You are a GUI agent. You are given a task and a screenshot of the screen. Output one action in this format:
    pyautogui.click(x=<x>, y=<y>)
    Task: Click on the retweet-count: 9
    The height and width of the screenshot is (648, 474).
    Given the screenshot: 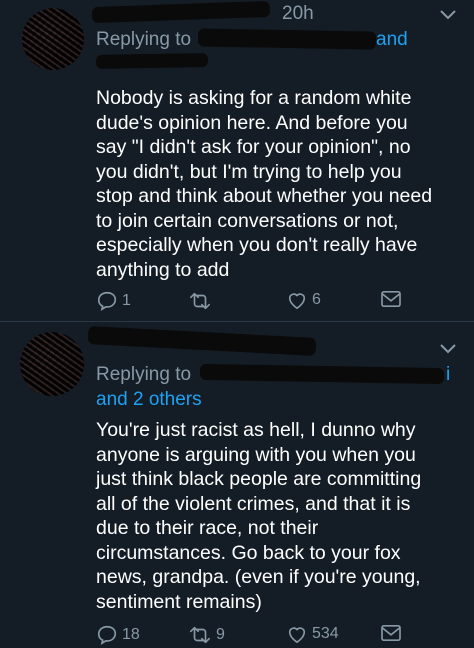 What is the action you would take?
    pyautogui.click(x=220, y=634)
    